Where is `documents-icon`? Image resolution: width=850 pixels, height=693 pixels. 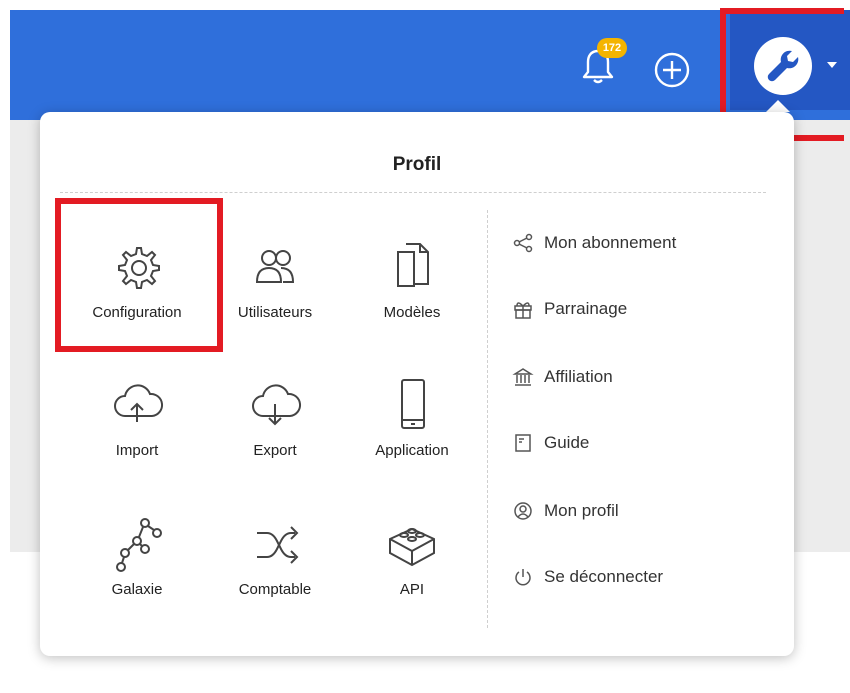 documents-icon is located at coordinates (413, 265).